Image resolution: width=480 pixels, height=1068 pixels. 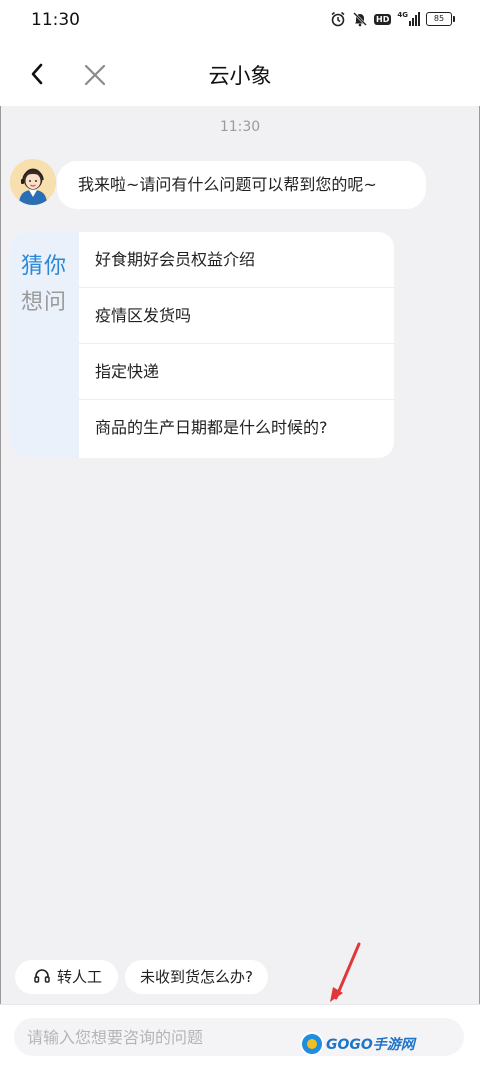 What do you see at coordinates (360, 19) in the screenshot?
I see `mute-bell-icon` at bounding box center [360, 19].